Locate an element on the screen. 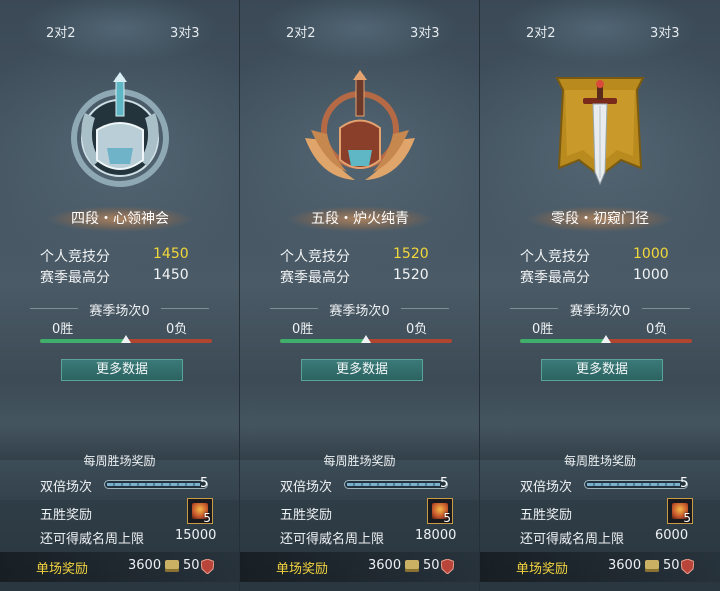  weekly-cap-row: 还可得威名周上限 6000 is located at coordinates (604, 537).